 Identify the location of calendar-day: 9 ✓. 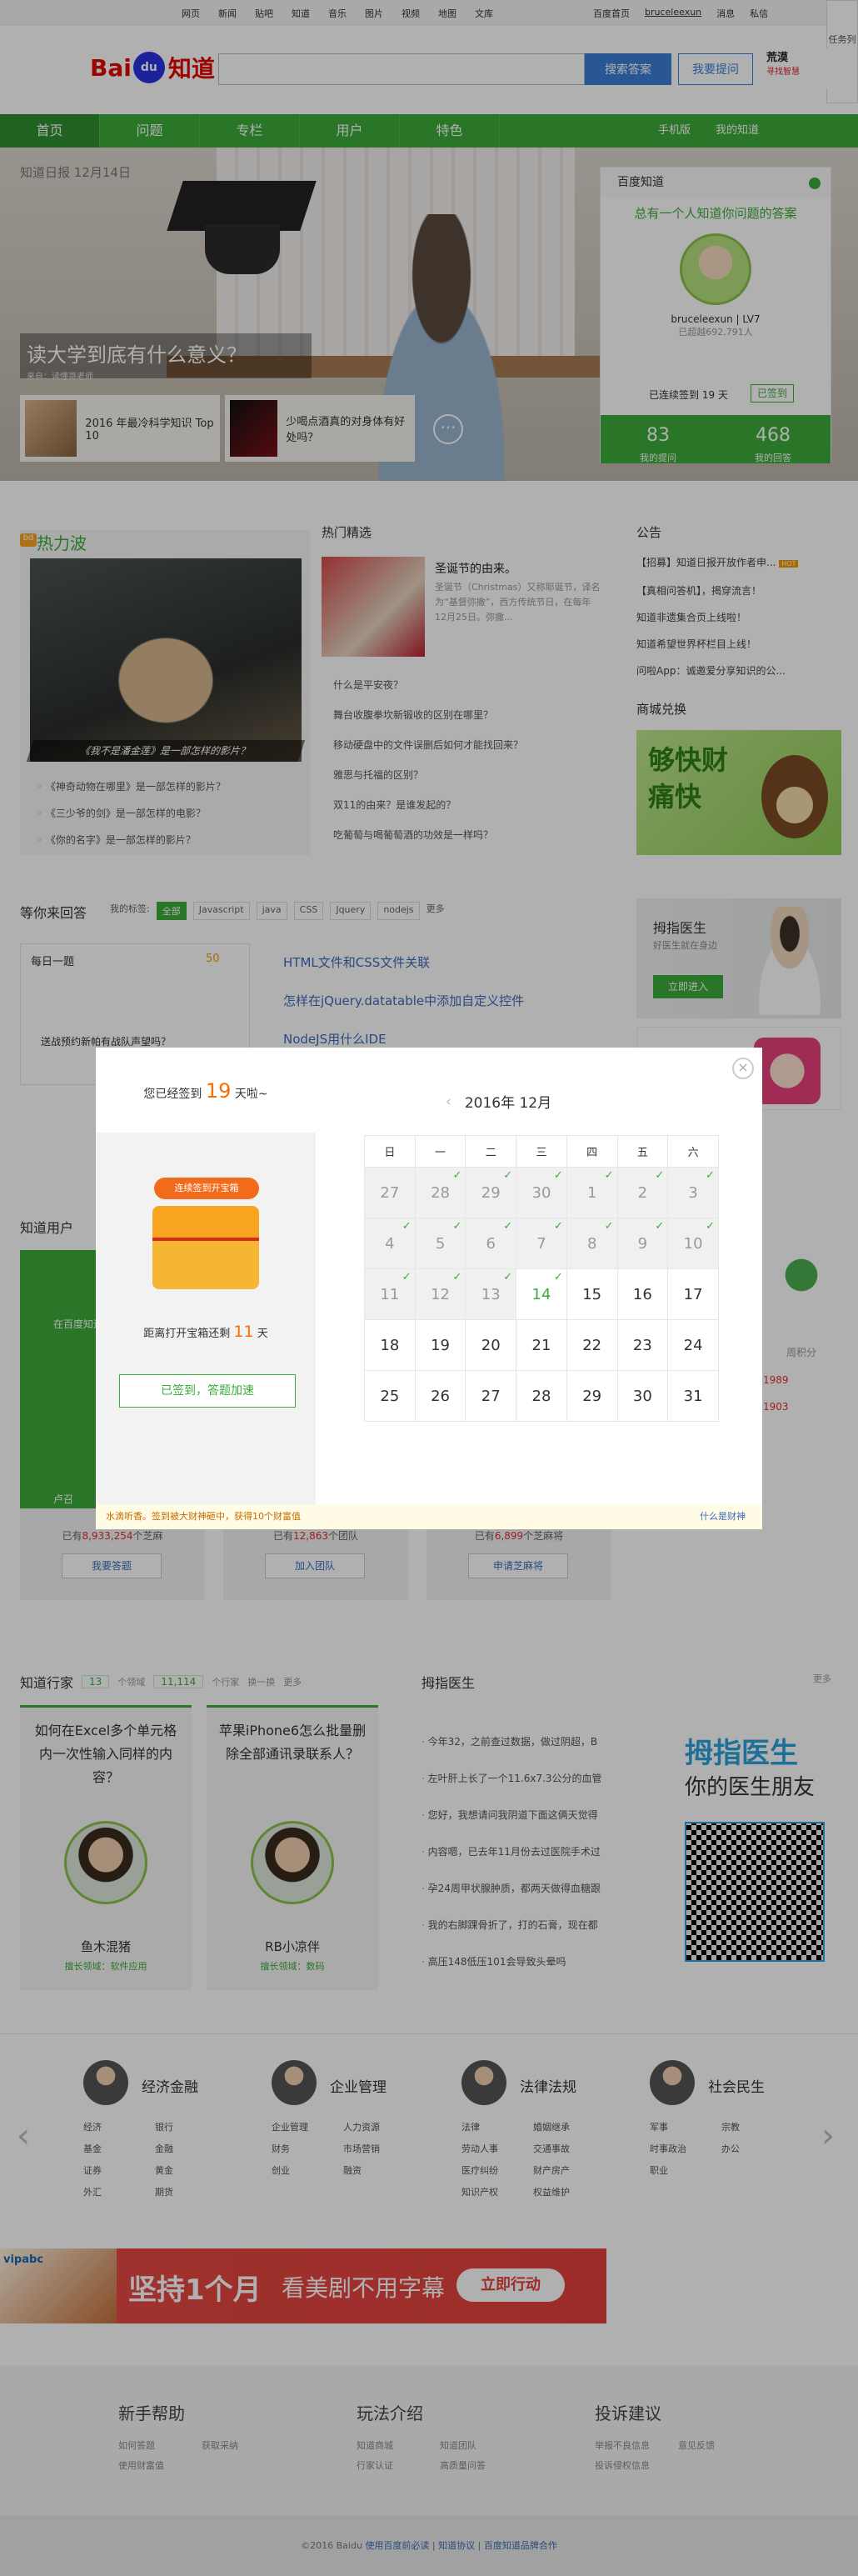
(642, 1243).